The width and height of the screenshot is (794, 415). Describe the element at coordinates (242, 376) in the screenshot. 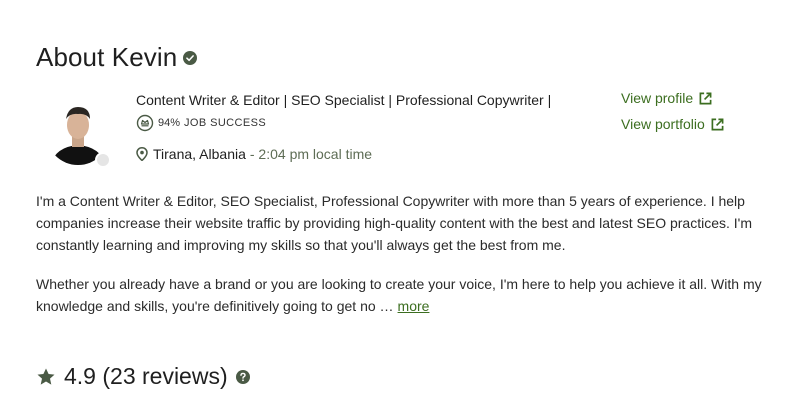

I see `help-icon` at that location.